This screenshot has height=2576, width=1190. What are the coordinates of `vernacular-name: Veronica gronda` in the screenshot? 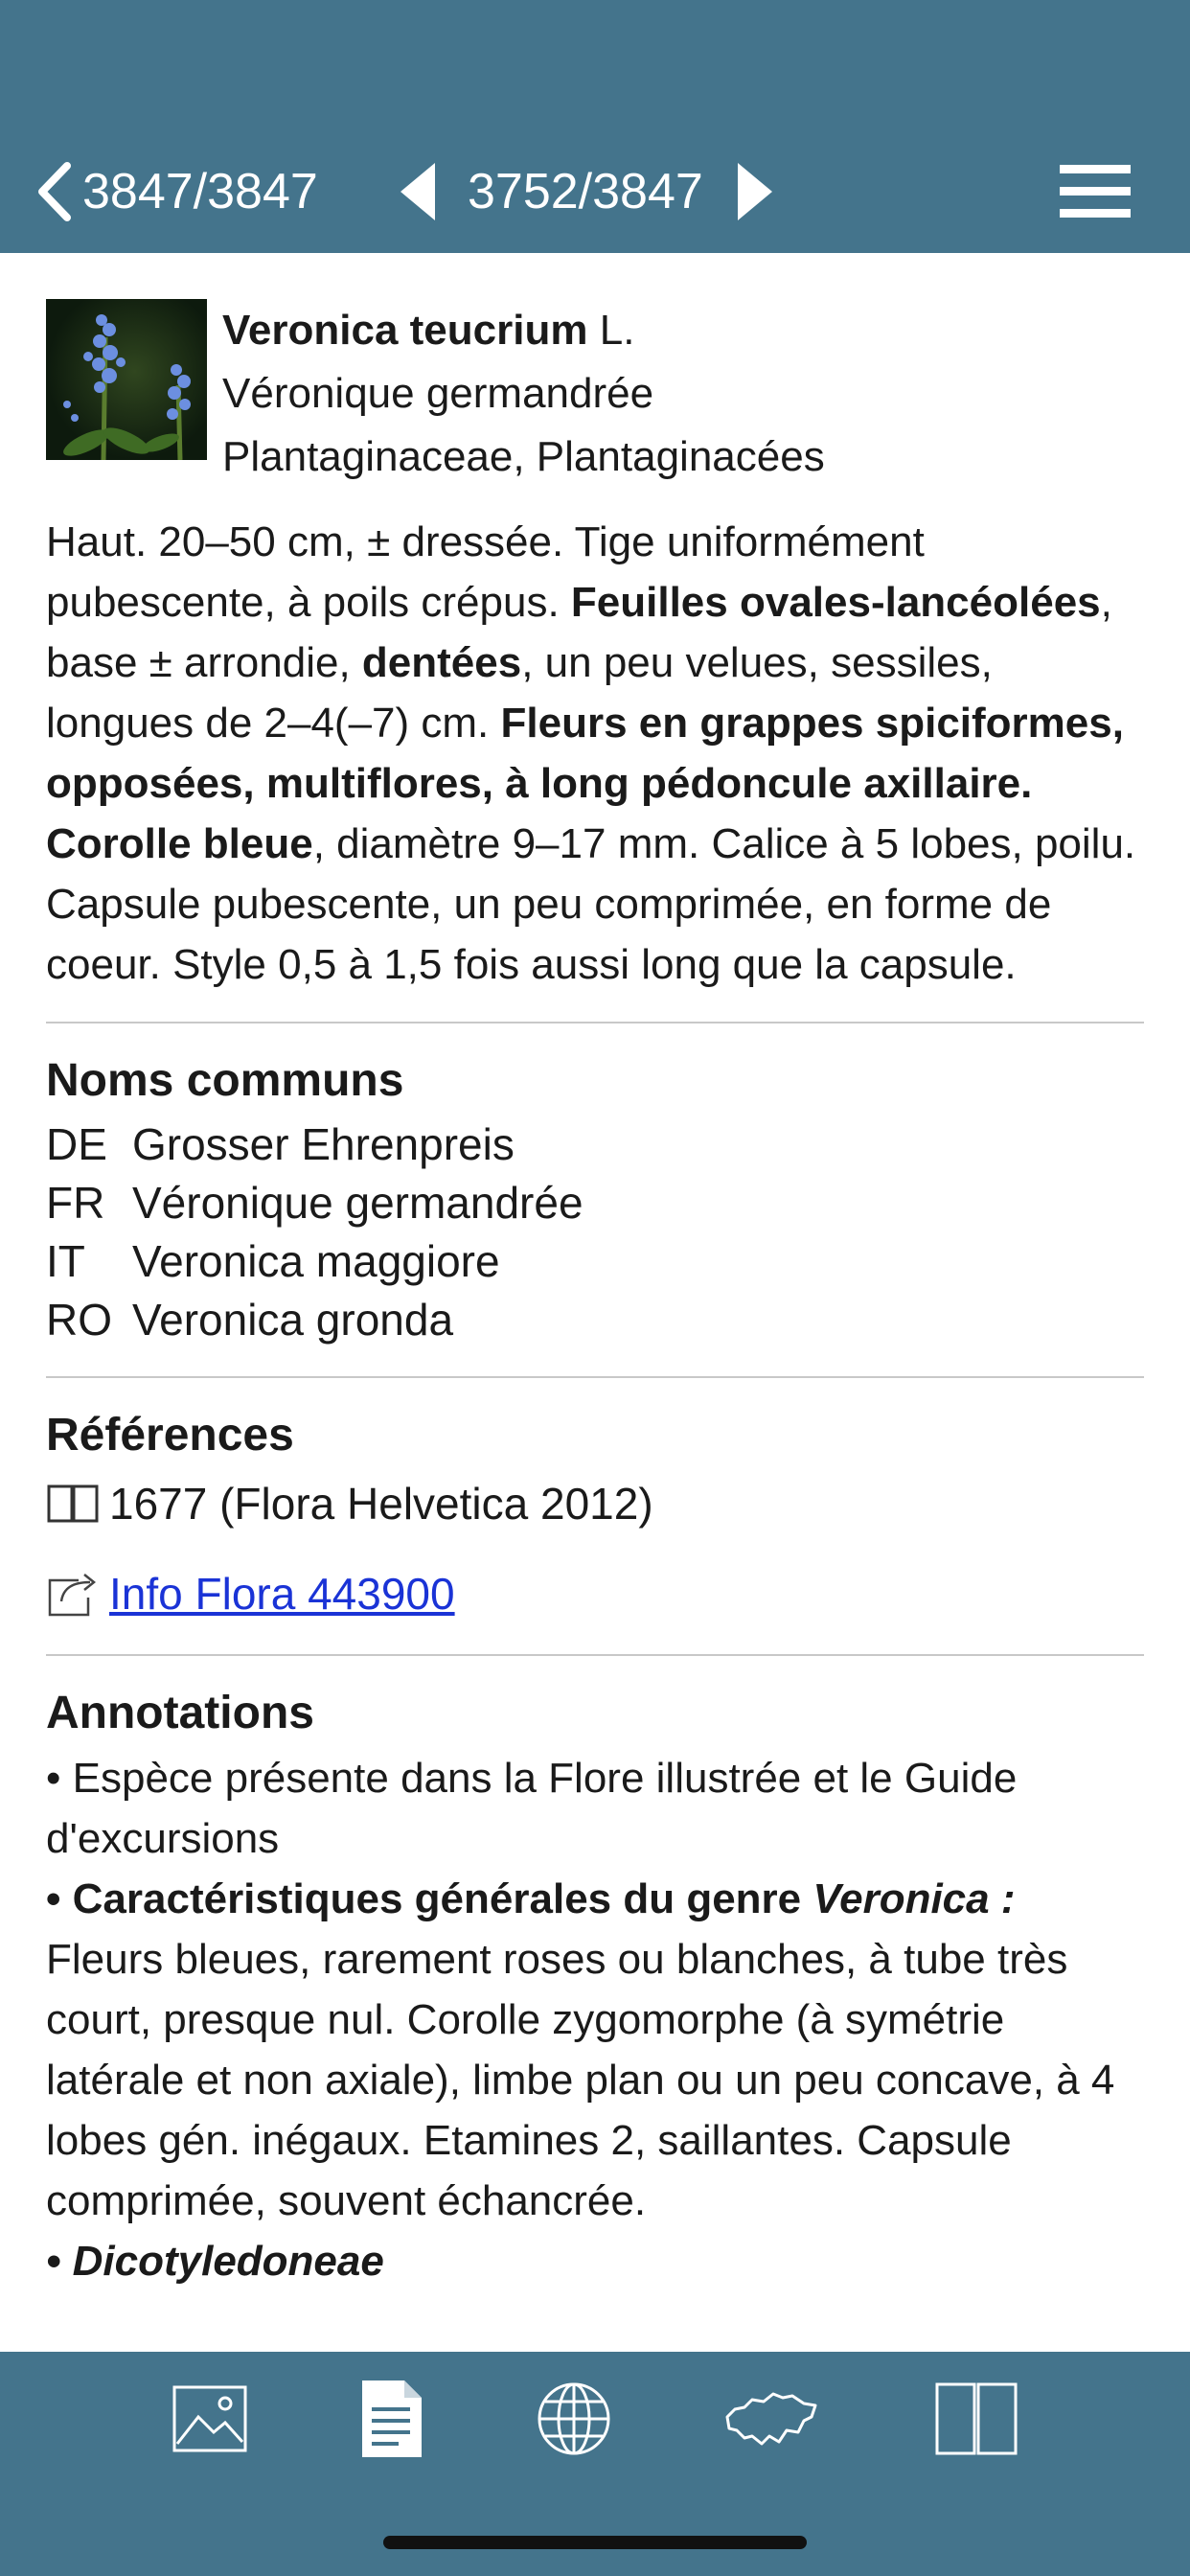 It's located at (293, 1320).